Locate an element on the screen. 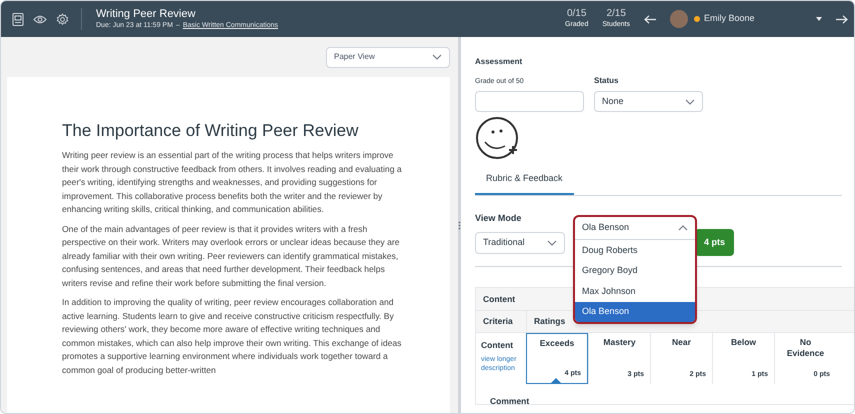 The height and width of the screenshot is (414, 855). document-icon is located at coordinates (18, 19).